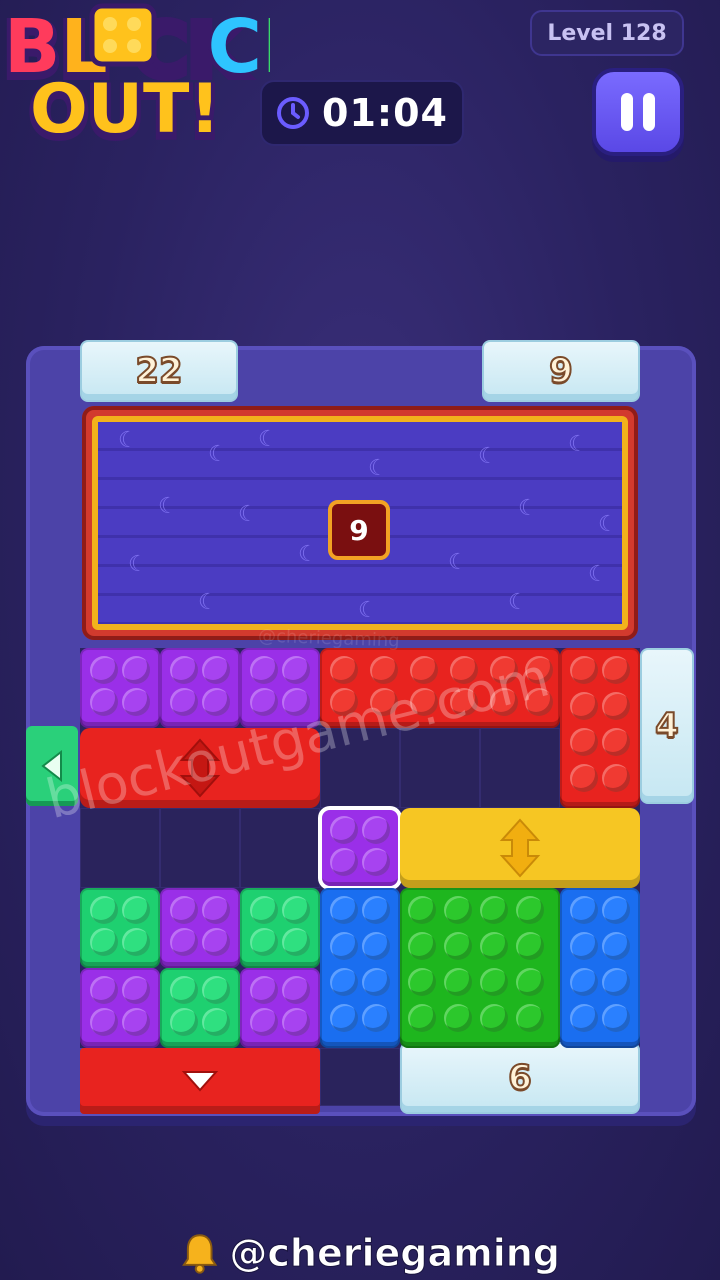  I want to click on logo-lego-brick, so click(123, 35).